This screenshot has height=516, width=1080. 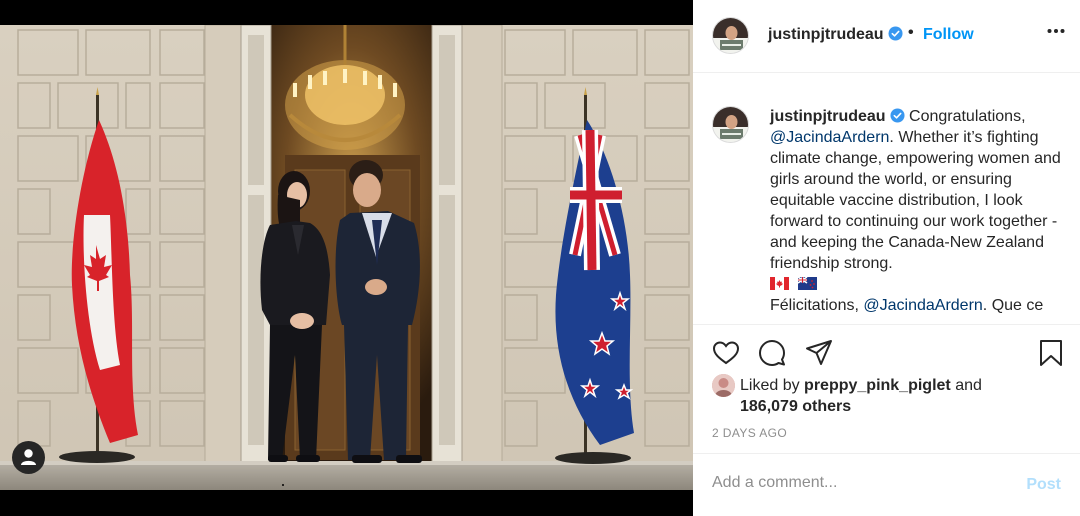 I want to click on user-tag-icon, so click(x=28, y=457).